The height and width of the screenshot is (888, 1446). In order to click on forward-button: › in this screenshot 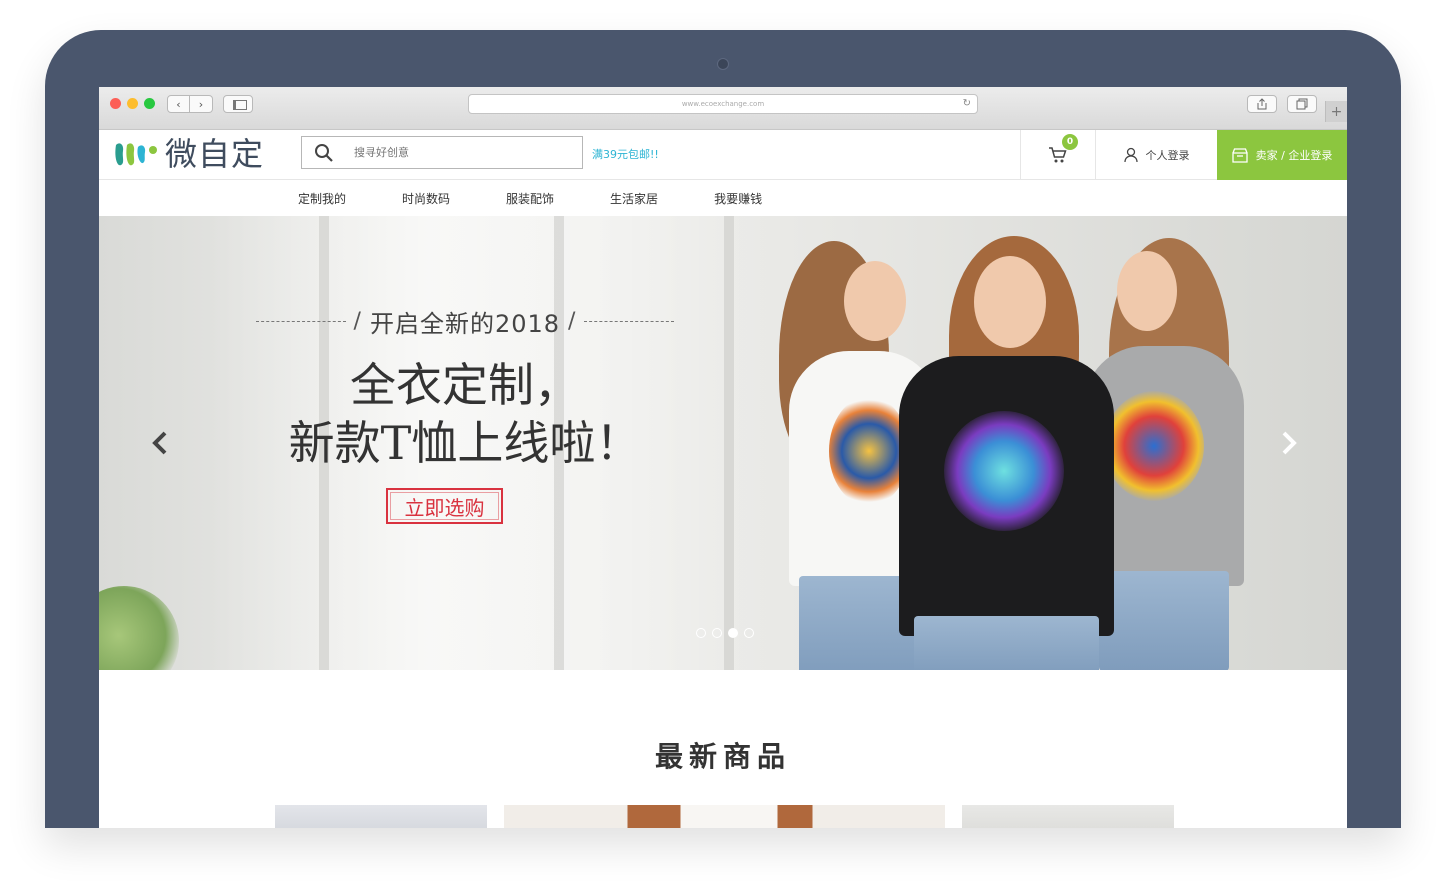, I will do `click(201, 104)`.